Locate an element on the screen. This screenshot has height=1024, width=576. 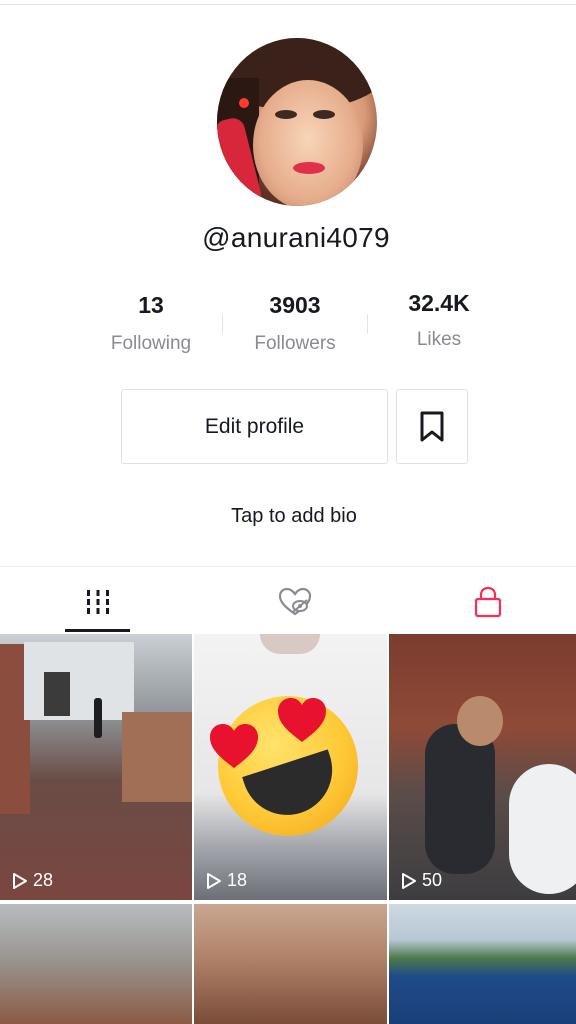
following-count: 13 is located at coordinates (151, 305).